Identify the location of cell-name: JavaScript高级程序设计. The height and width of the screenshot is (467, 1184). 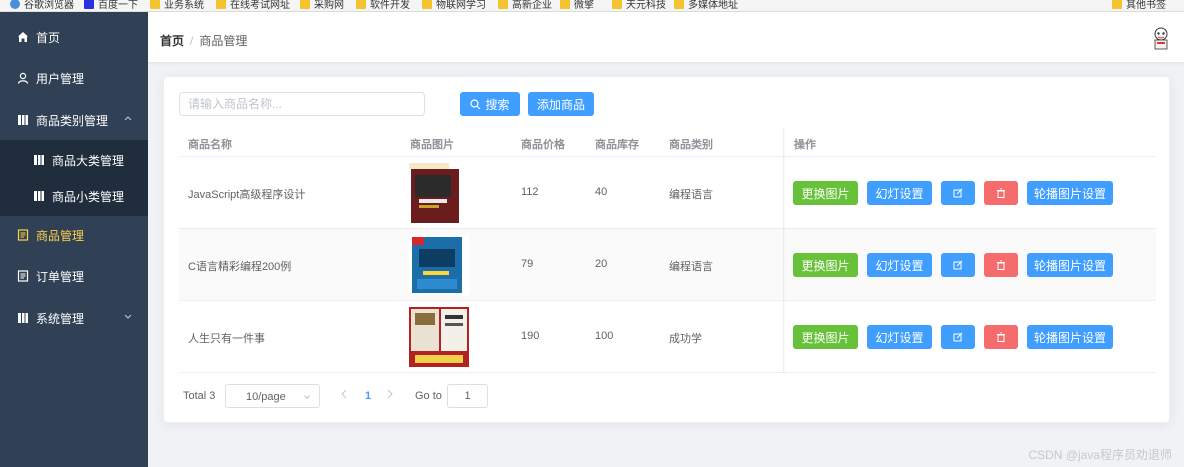
(247, 195).